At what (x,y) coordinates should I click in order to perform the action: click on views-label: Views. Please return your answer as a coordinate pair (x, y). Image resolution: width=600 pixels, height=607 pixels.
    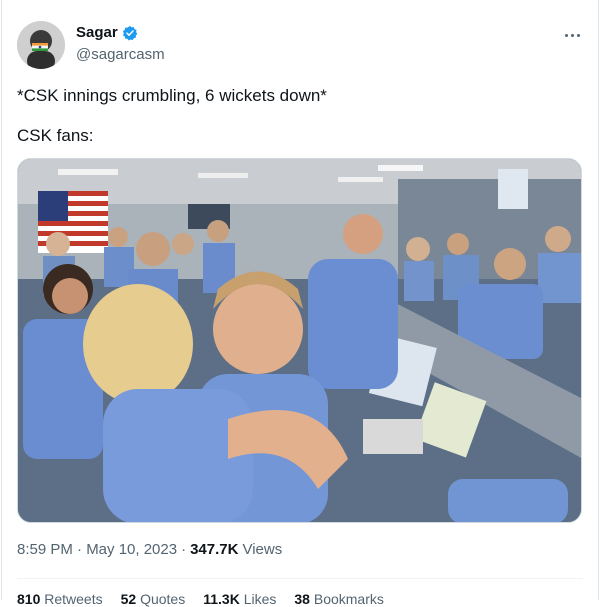
    Looking at the image, I should click on (262, 549).